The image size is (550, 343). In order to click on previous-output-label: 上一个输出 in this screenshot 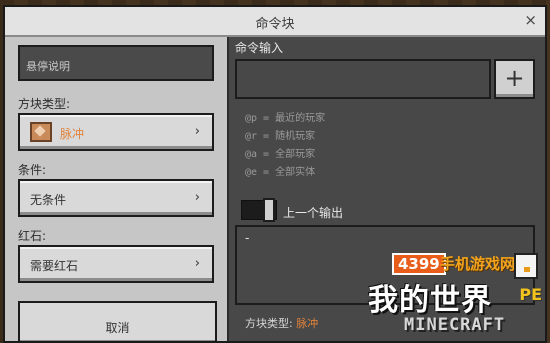, I will do `click(313, 213)`.